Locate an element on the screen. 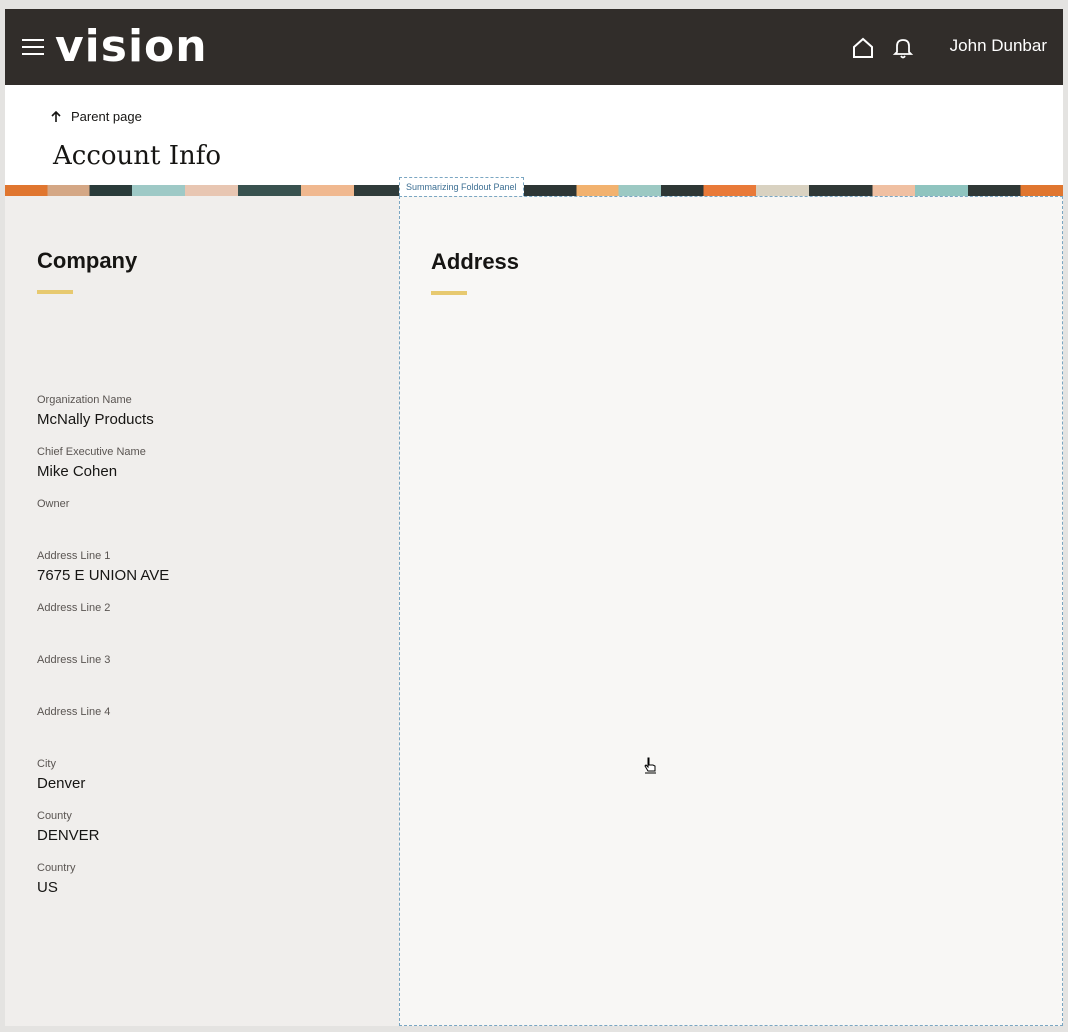 This screenshot has height=1032, width=1068. field-label: Organization Name is located at coordinates (84, 400).